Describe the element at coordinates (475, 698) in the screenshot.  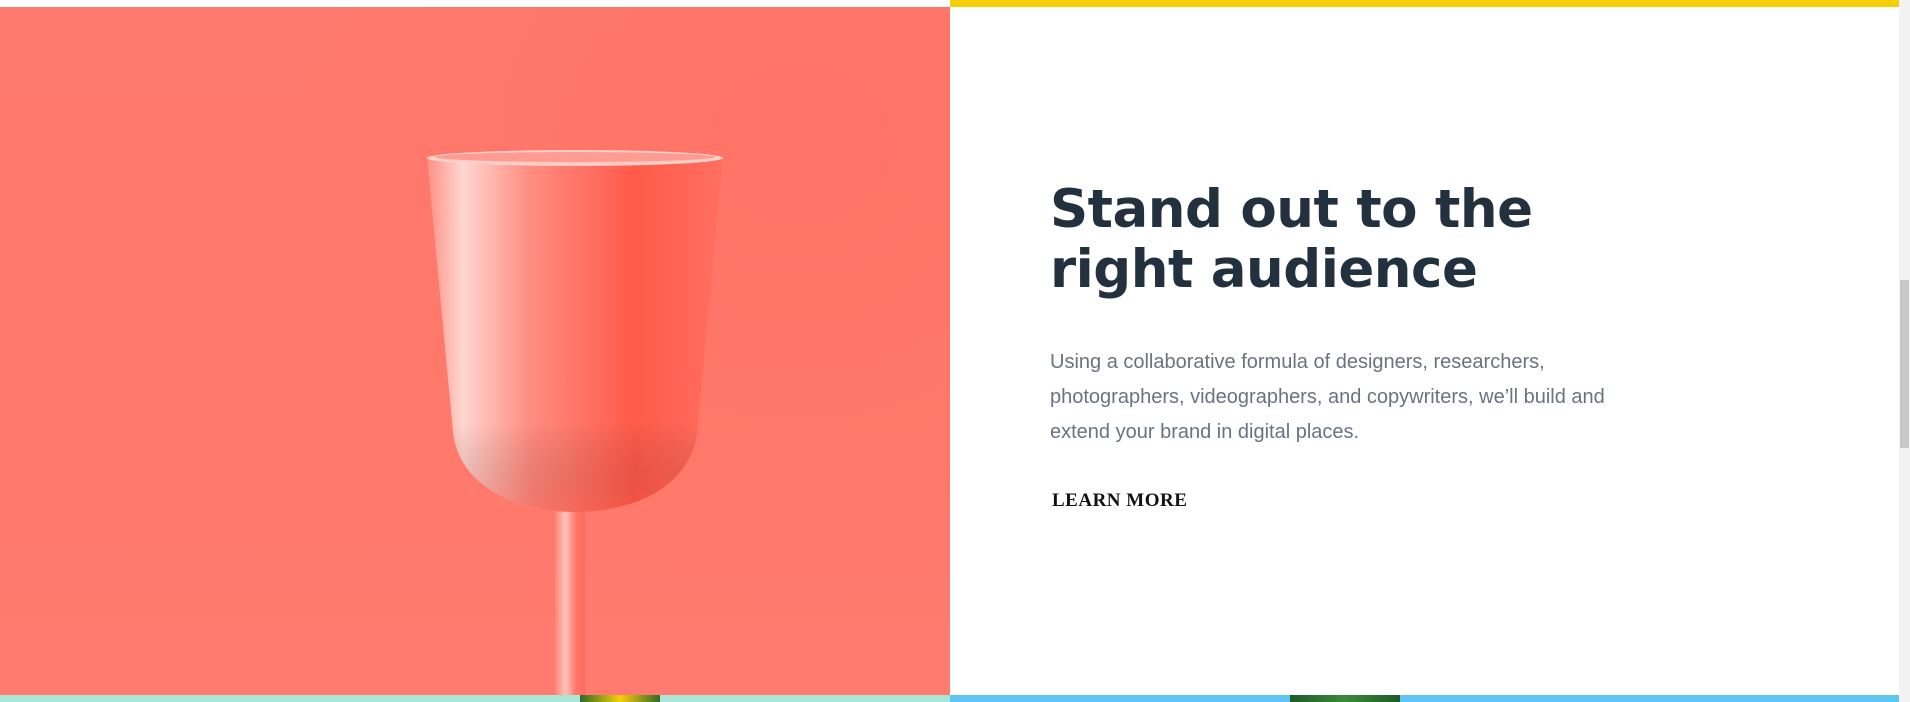
I see `next-section-left-edge` at that location.